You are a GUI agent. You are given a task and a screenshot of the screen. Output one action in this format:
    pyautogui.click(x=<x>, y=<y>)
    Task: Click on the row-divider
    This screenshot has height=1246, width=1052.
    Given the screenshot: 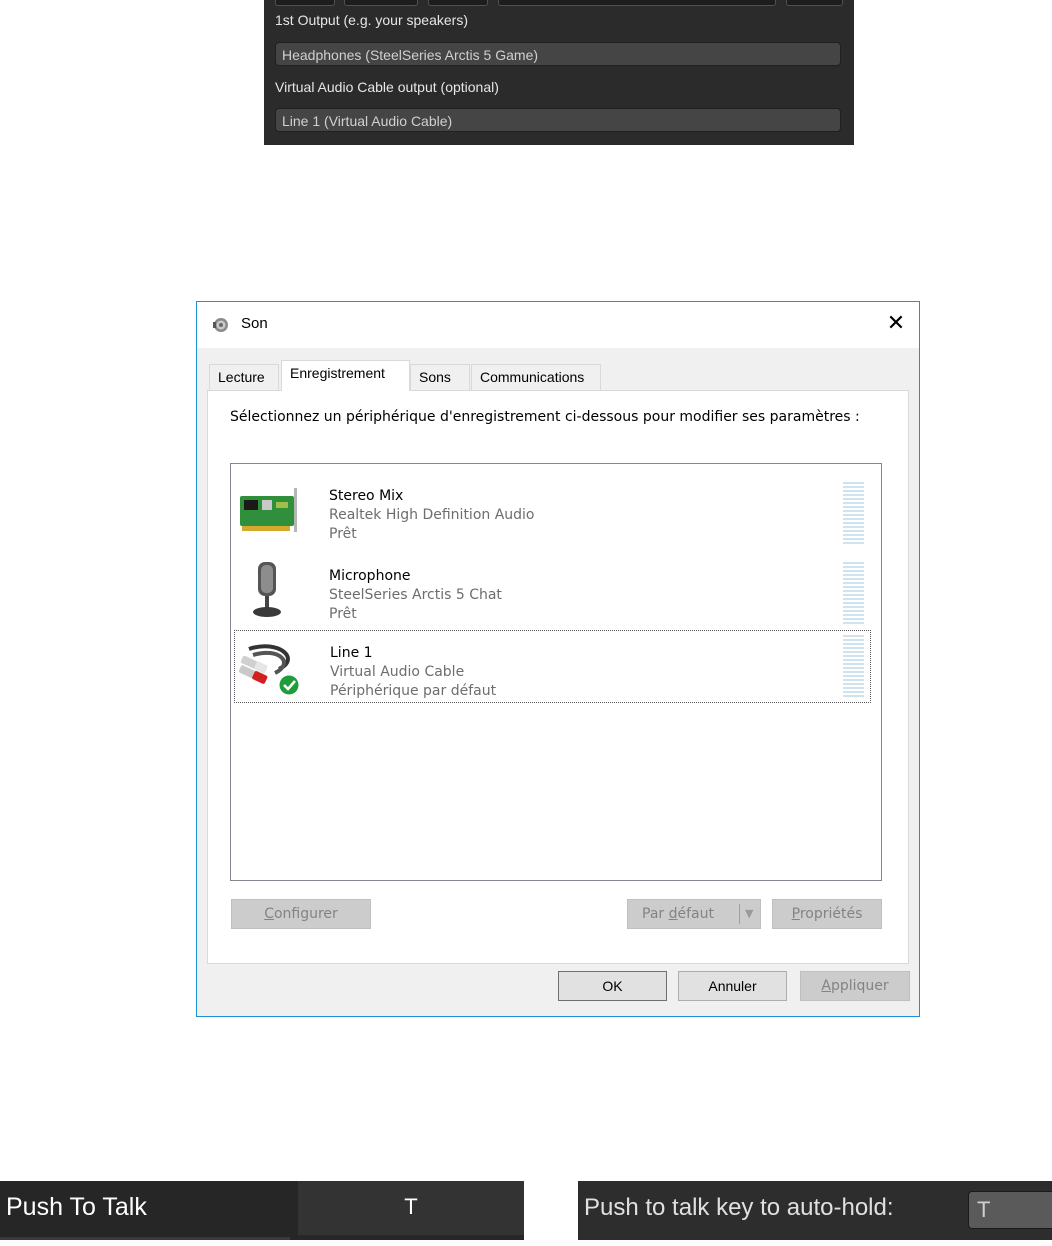 What is the action you would take?
    pyautogui.click(x=145, y=1238)
    